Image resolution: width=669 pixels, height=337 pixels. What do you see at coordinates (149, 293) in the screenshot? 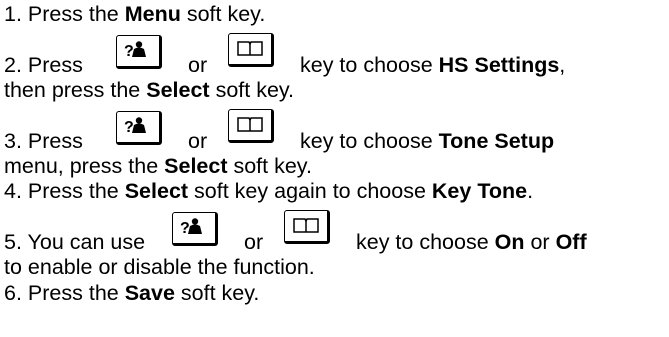
I see `save-label: Save` at bounding box center [149, 293].